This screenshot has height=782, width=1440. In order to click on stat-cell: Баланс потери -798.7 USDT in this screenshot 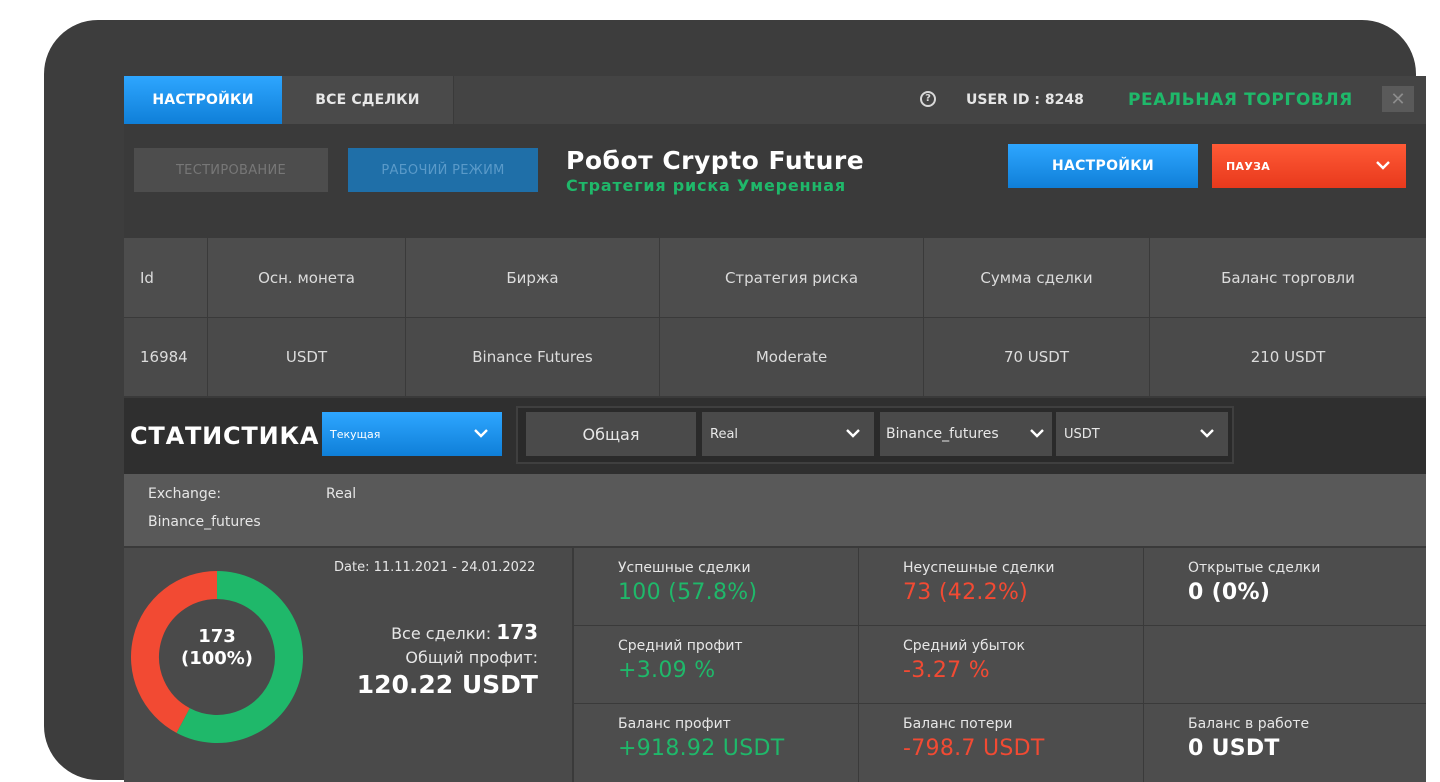, I will do `click(1001, 743)`.